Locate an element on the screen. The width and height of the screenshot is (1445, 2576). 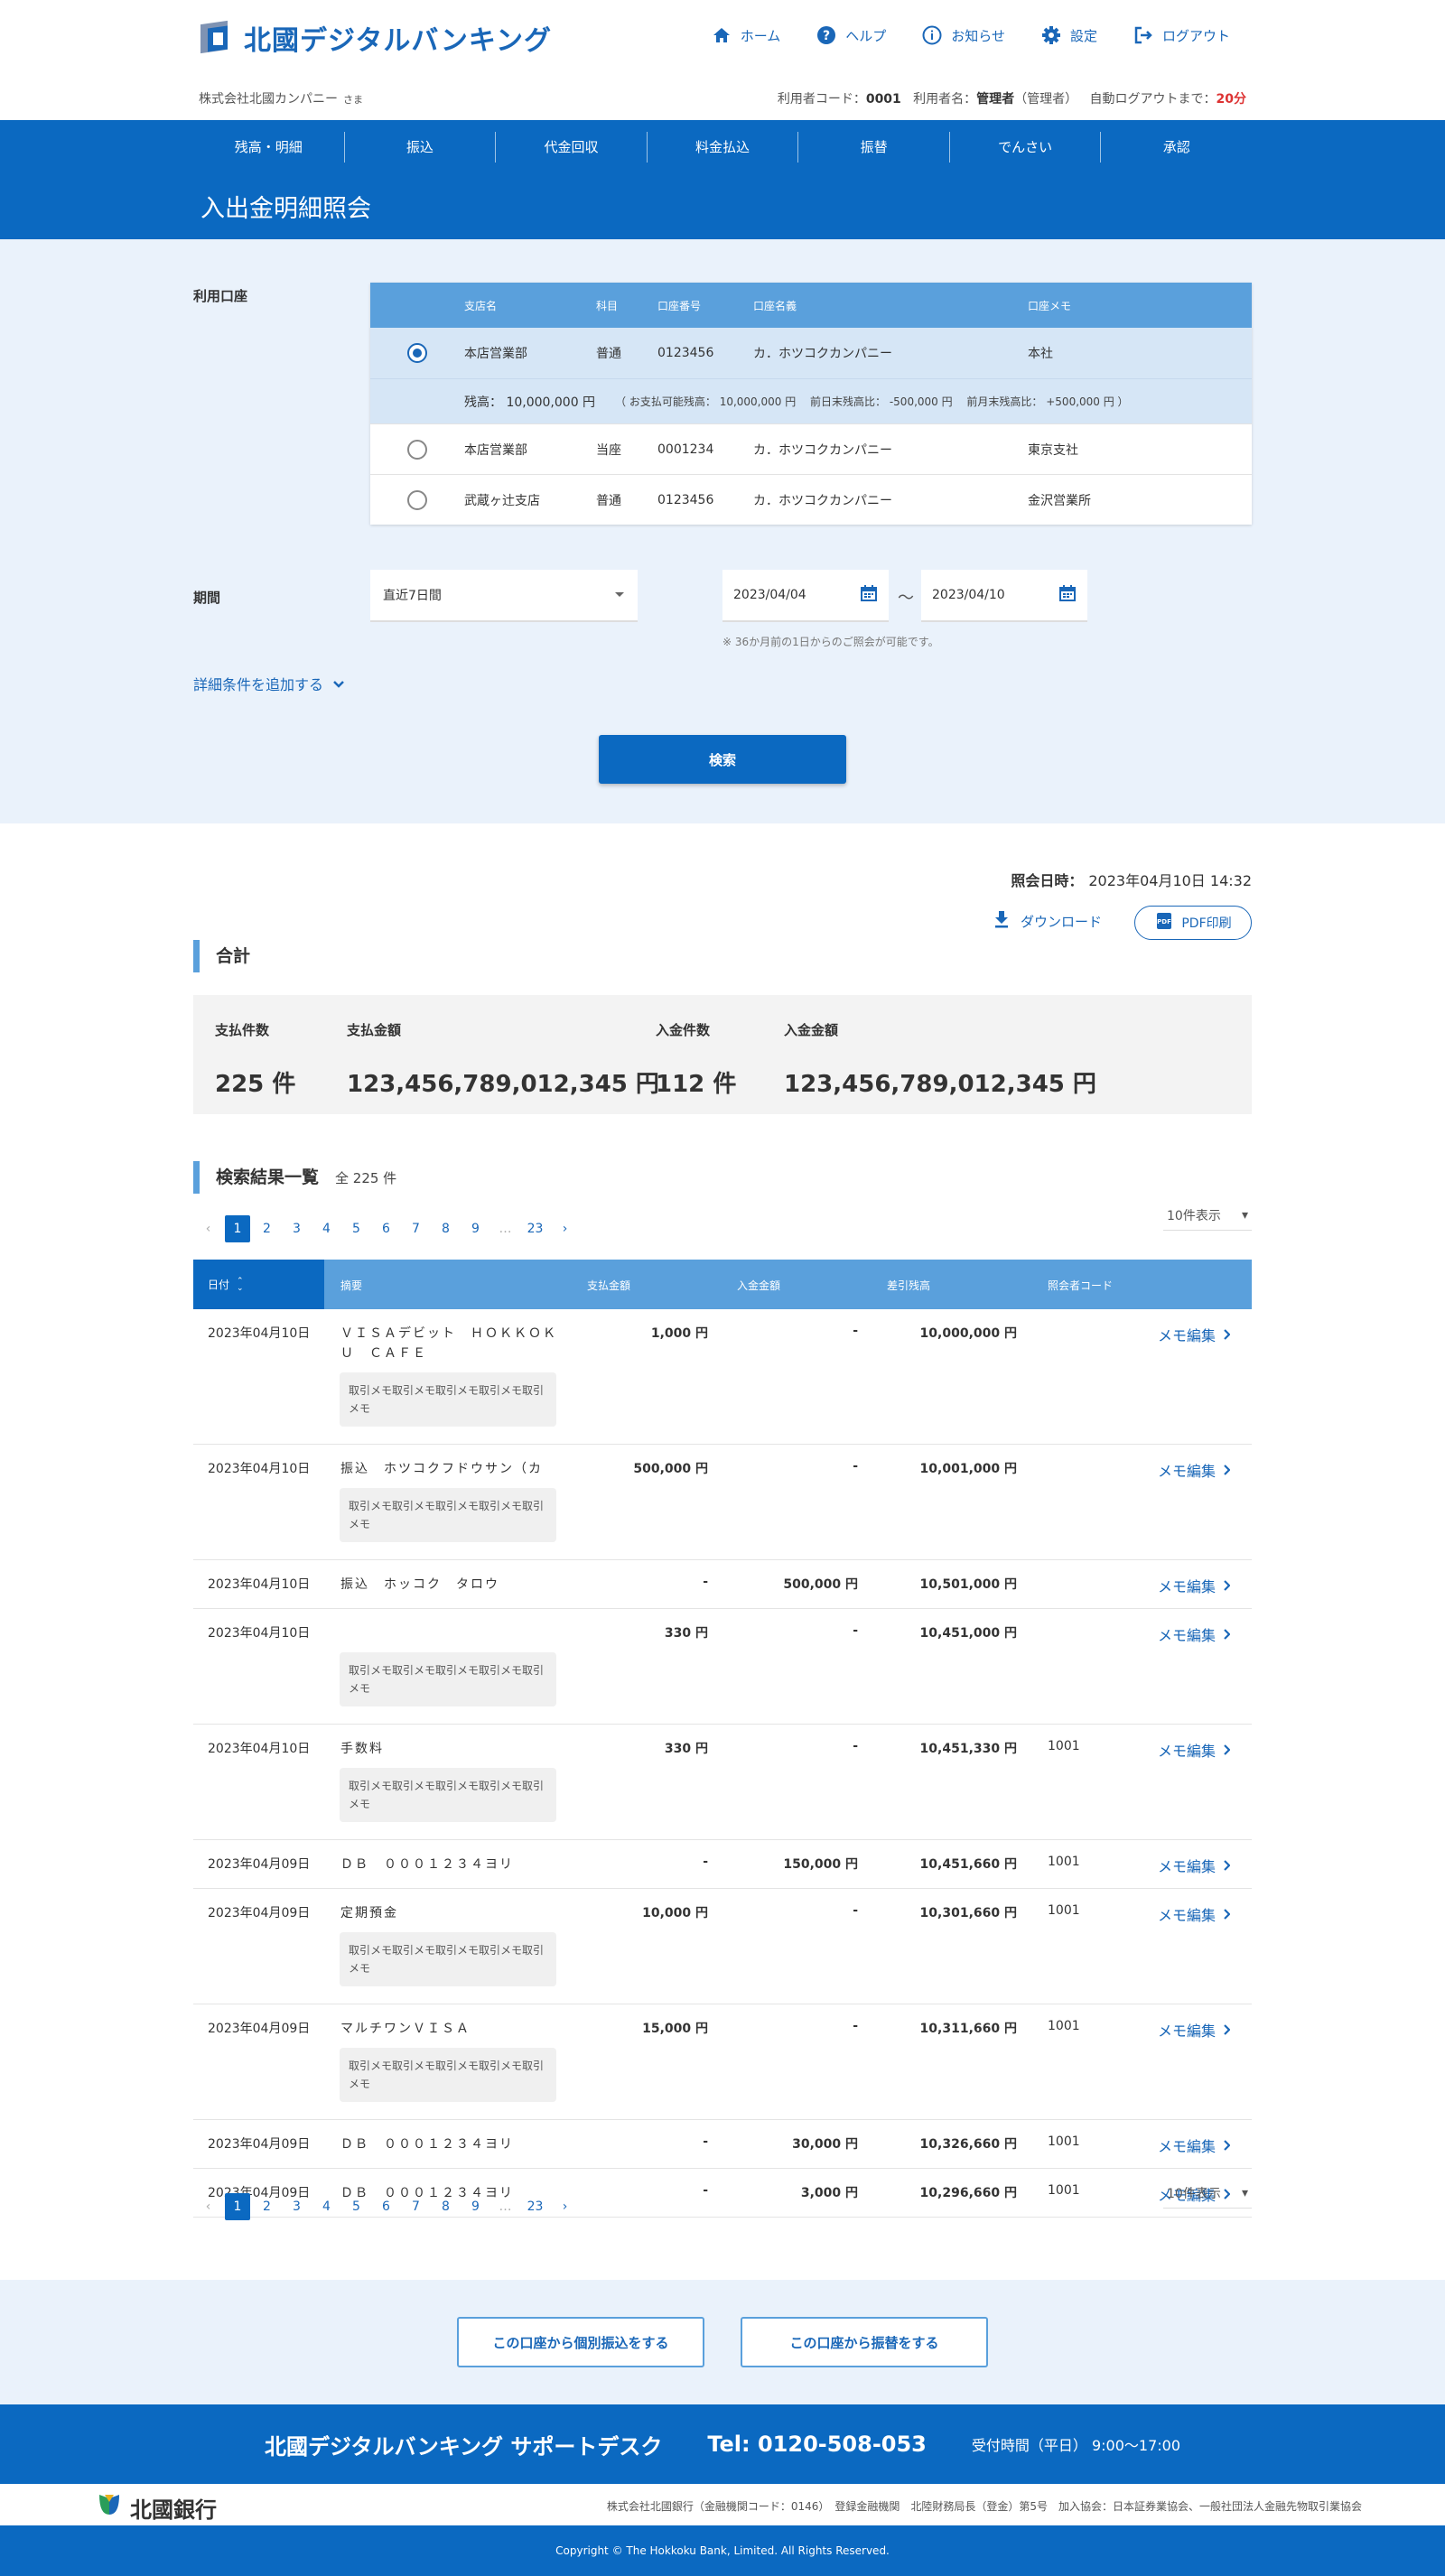
account-transfer-button: この口座から振替をする is located at coordinates (864, 2342).